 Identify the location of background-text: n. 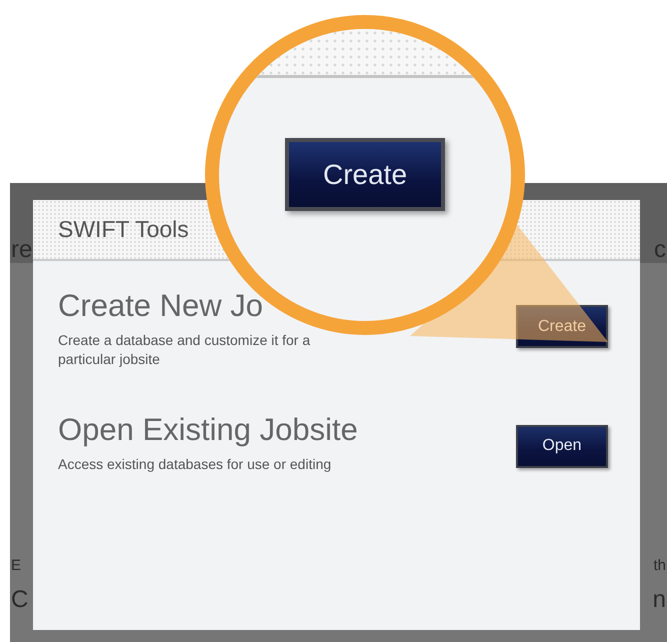
(659, 600).